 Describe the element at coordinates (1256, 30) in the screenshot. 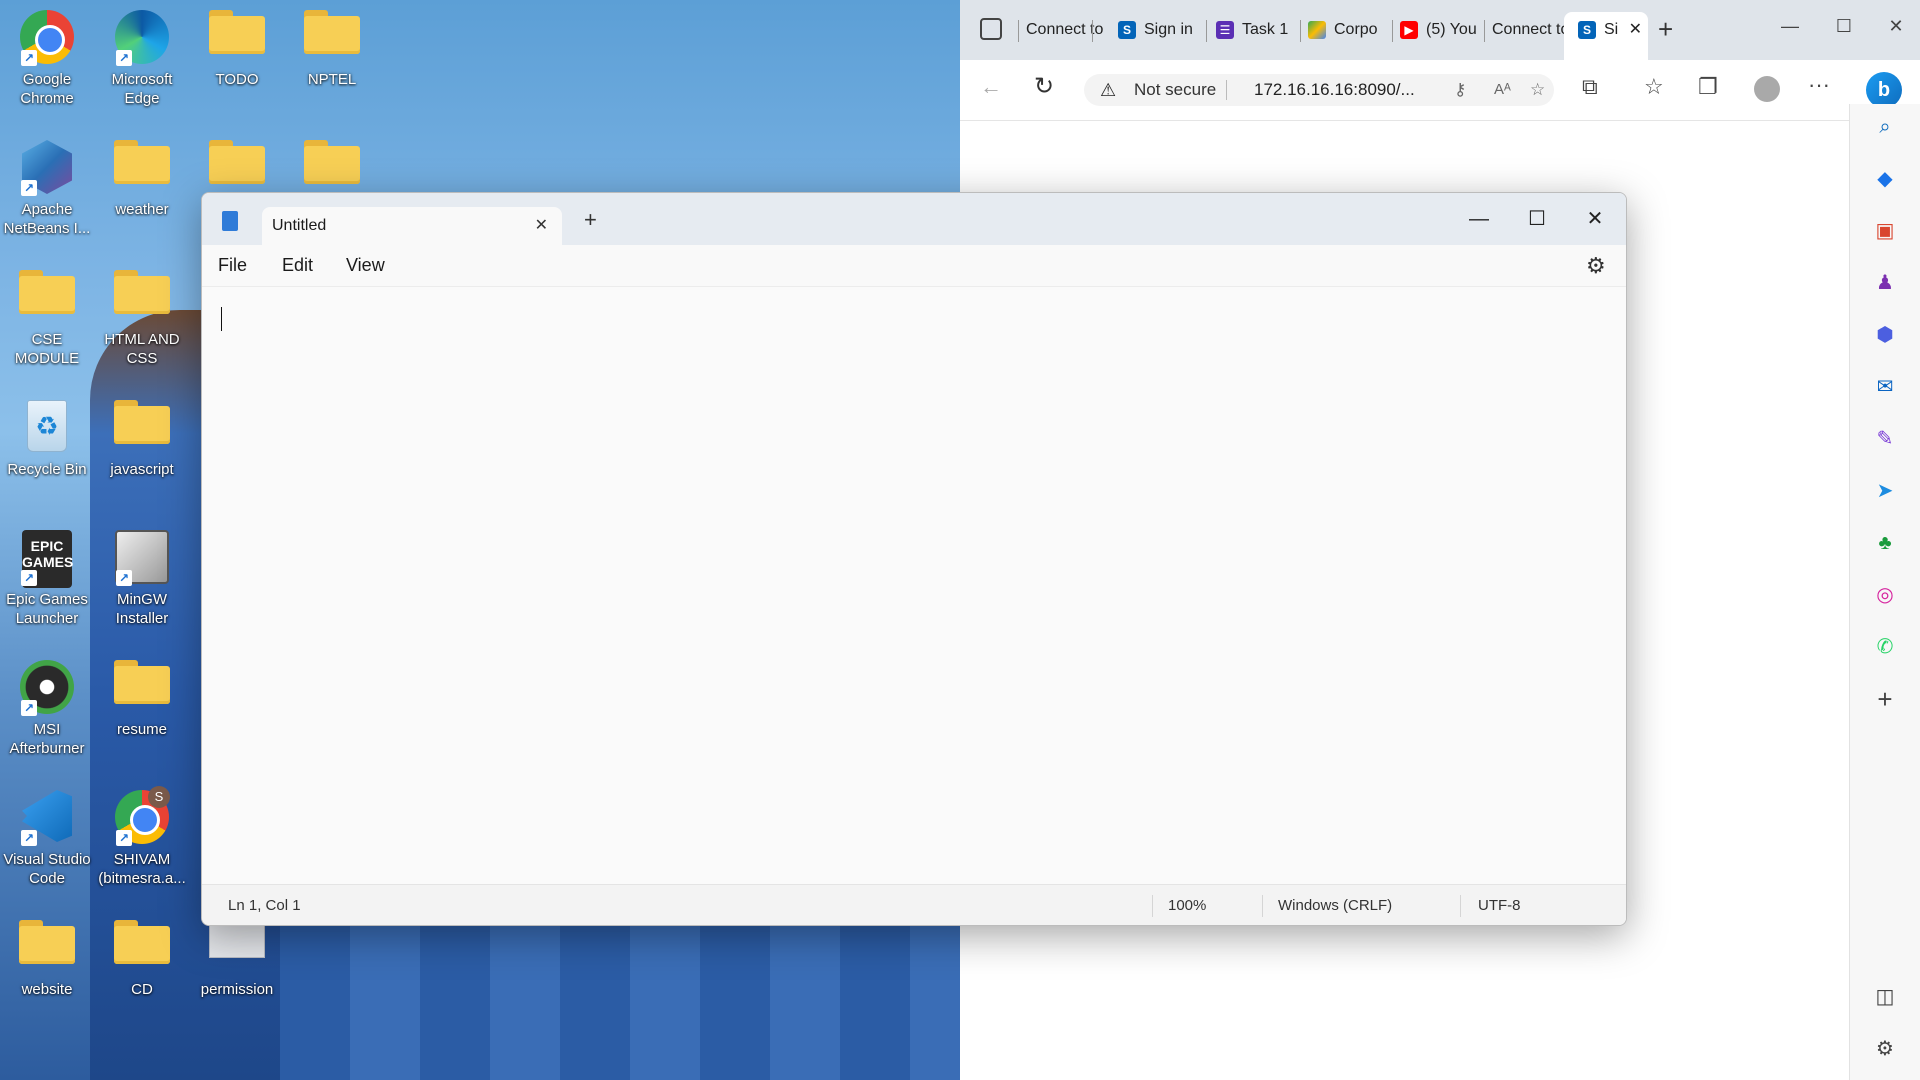

I see `browser-tab: ☰ Task 1` at that location.